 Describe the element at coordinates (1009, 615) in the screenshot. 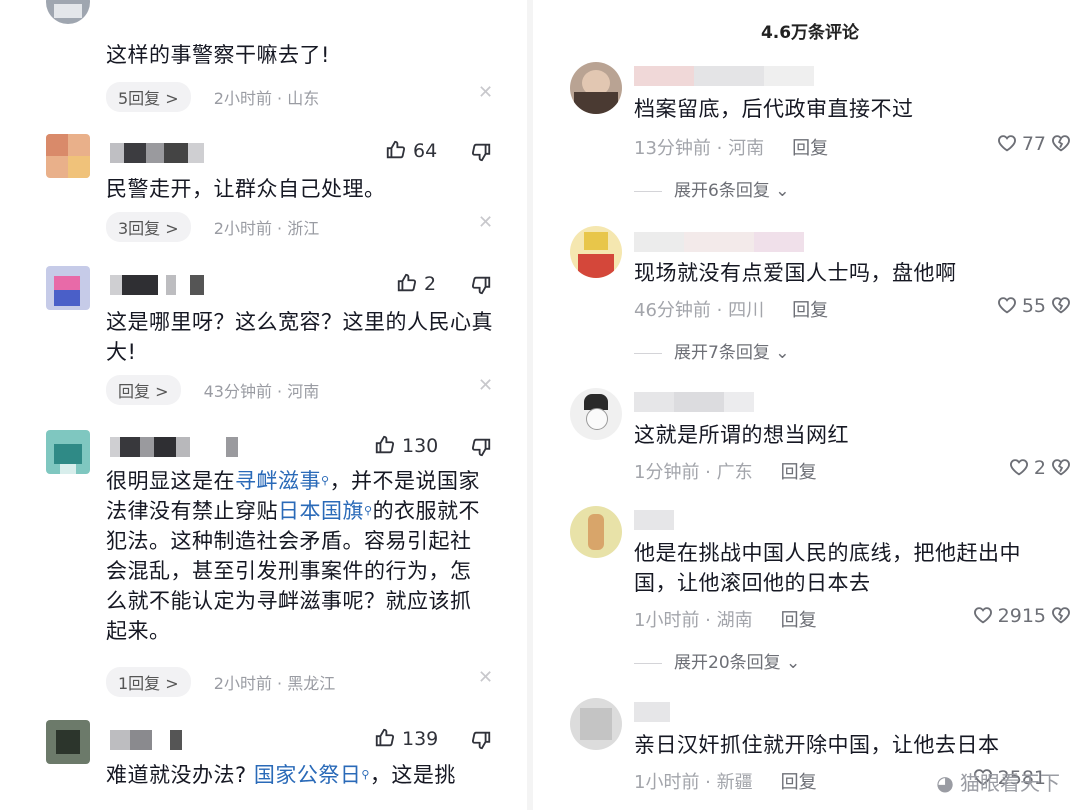

I see `like-button: 2915` at that location.